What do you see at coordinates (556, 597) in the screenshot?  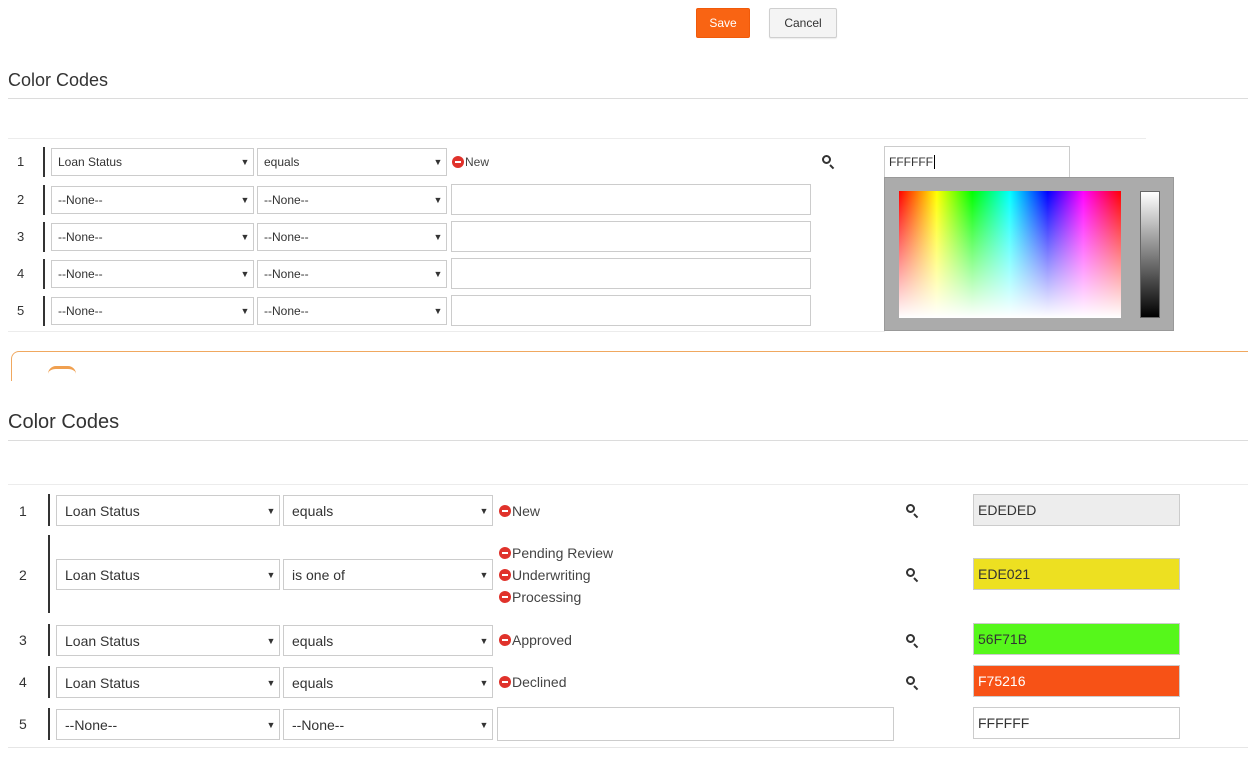 I see `value-item: Processing` at bounding box center [556, 597].